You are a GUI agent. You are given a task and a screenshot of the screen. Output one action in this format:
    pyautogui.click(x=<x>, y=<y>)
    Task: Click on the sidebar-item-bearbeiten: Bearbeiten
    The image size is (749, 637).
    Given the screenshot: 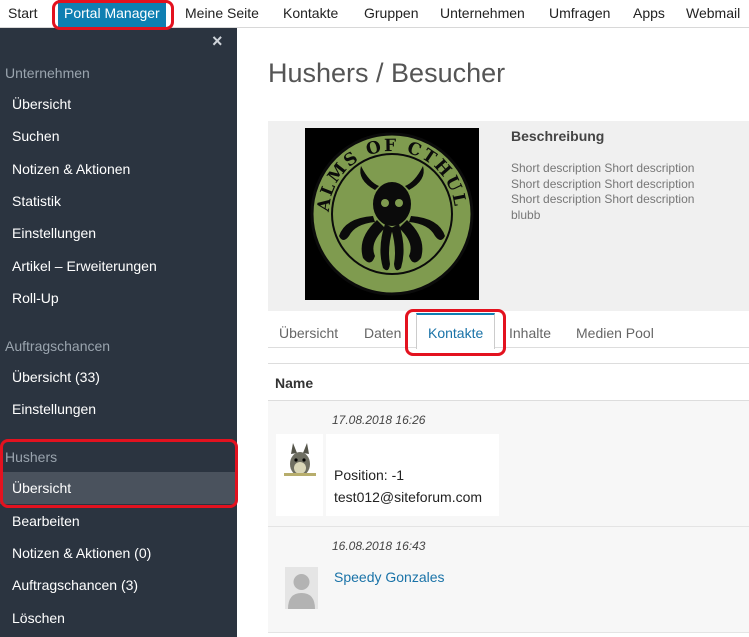 What is the action you would take?
    pyautogui.click(x=118, y=521)
    